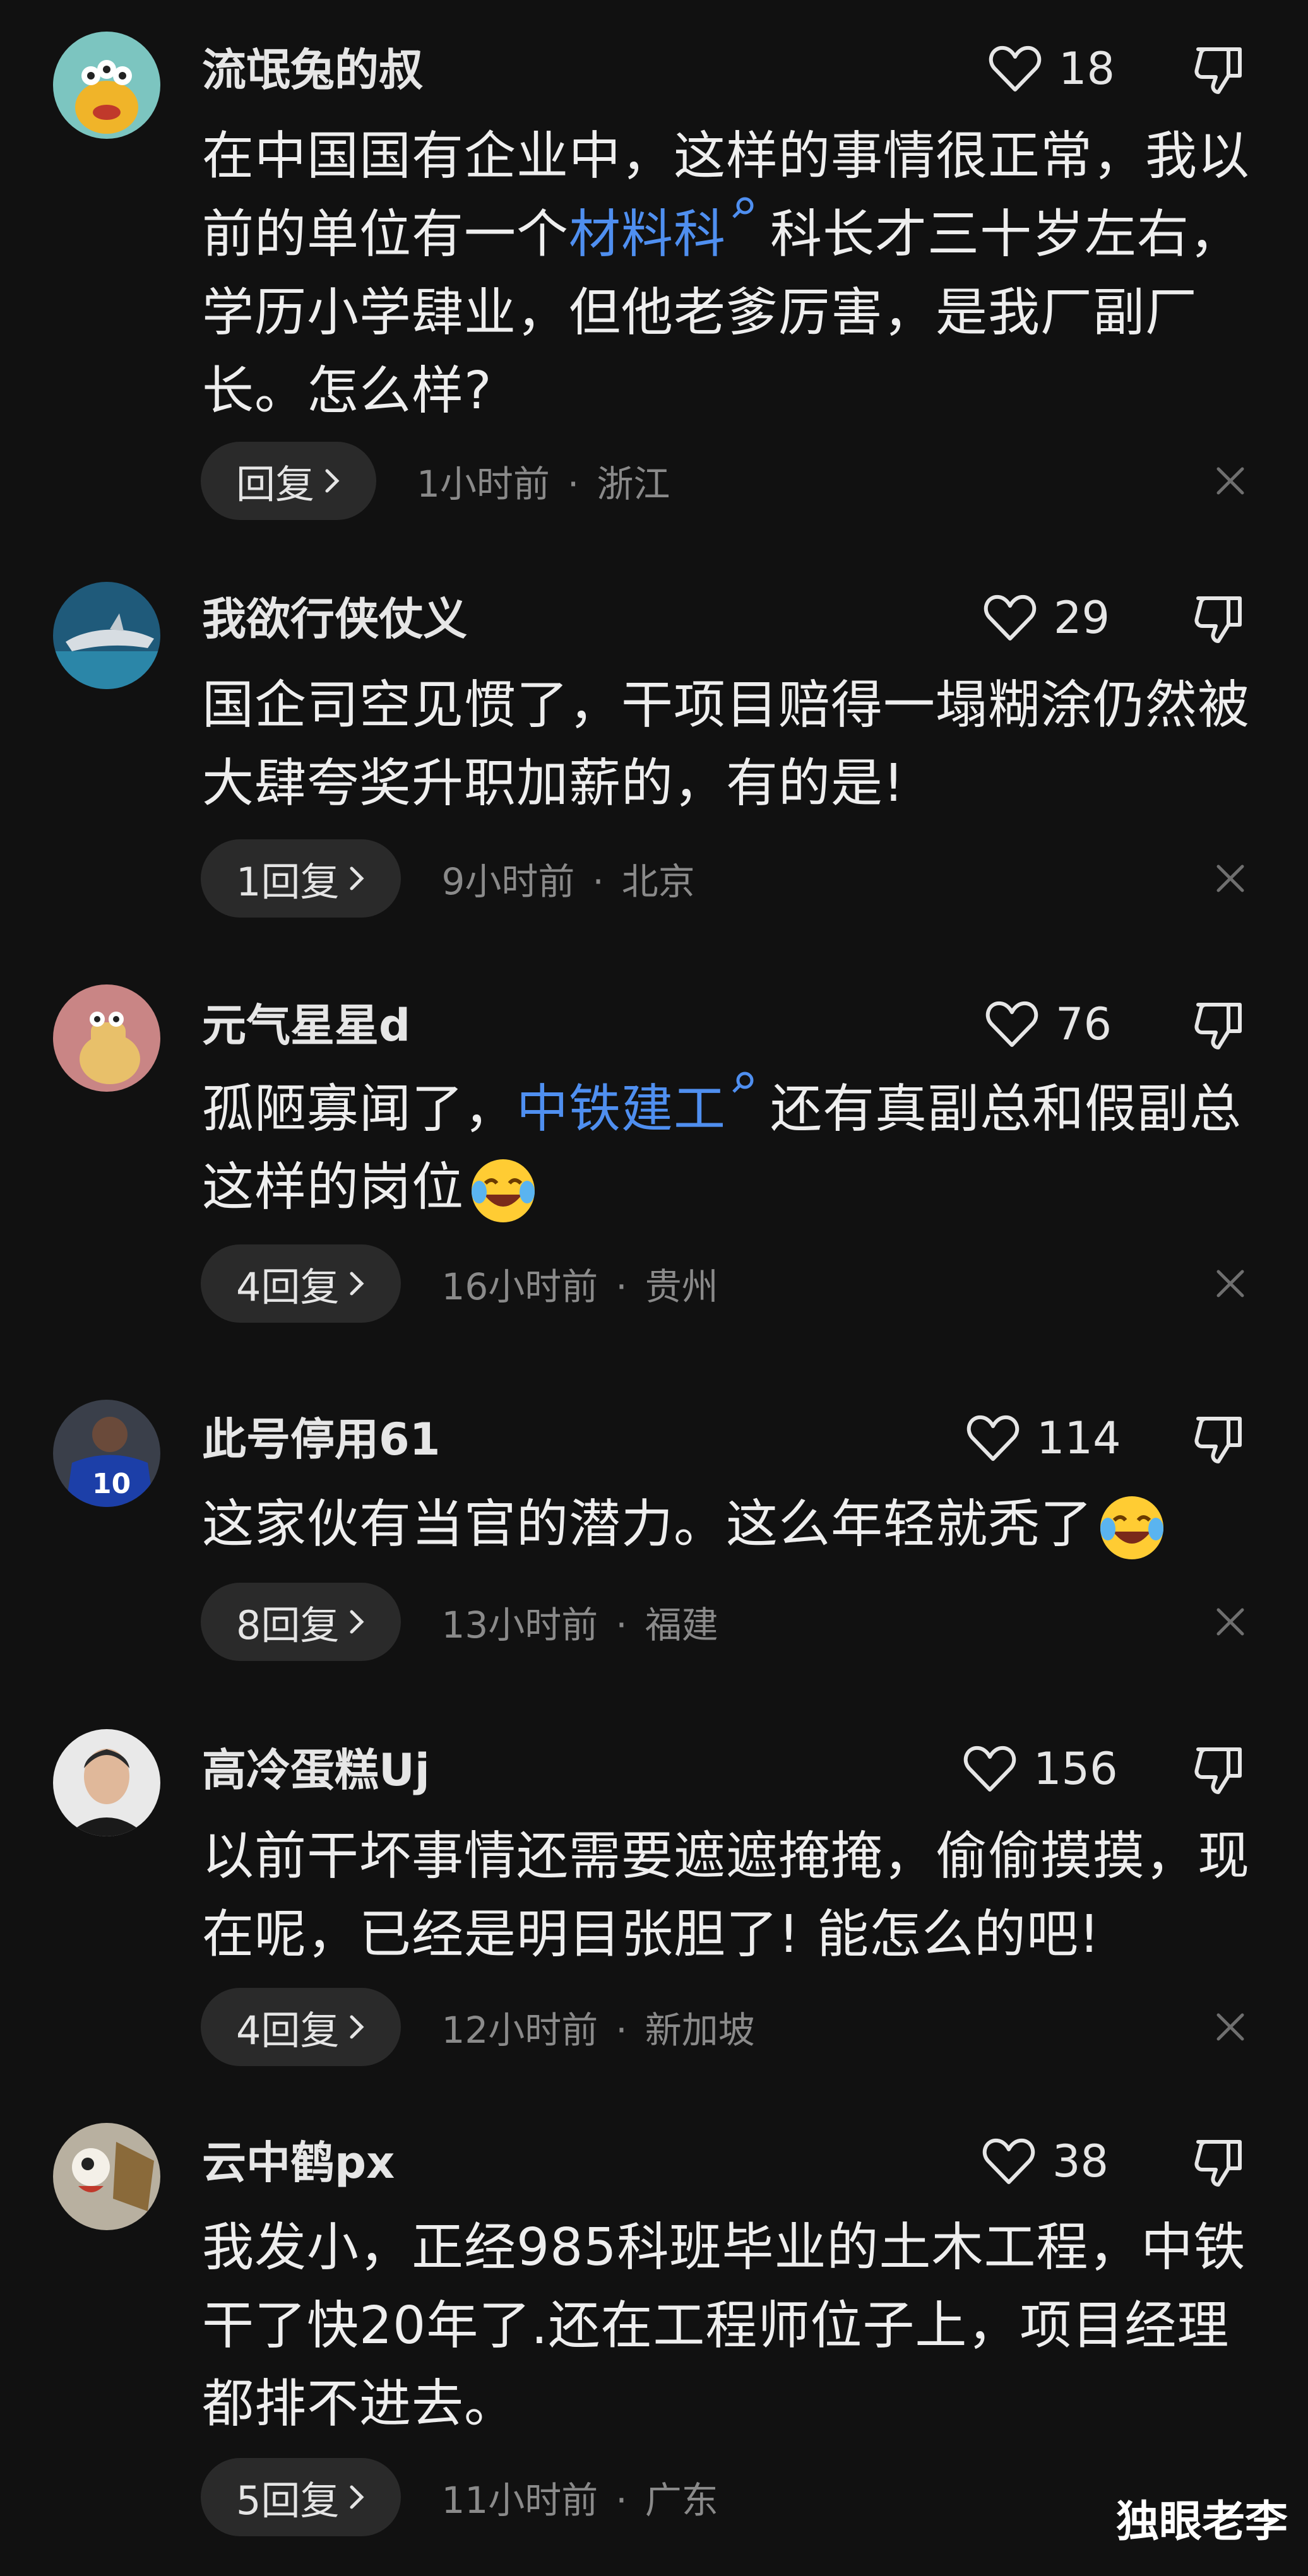  I want to click on like-button: 156, so click(1040, 1769).